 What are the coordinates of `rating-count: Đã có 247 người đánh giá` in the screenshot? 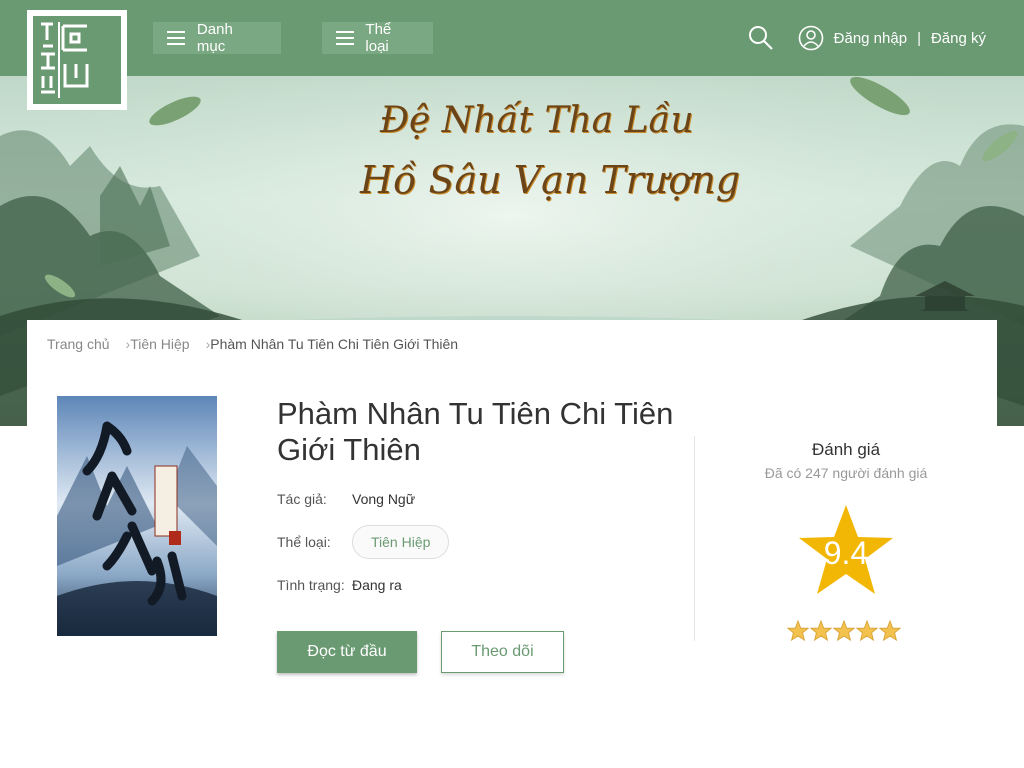 It's located at (846, 473).